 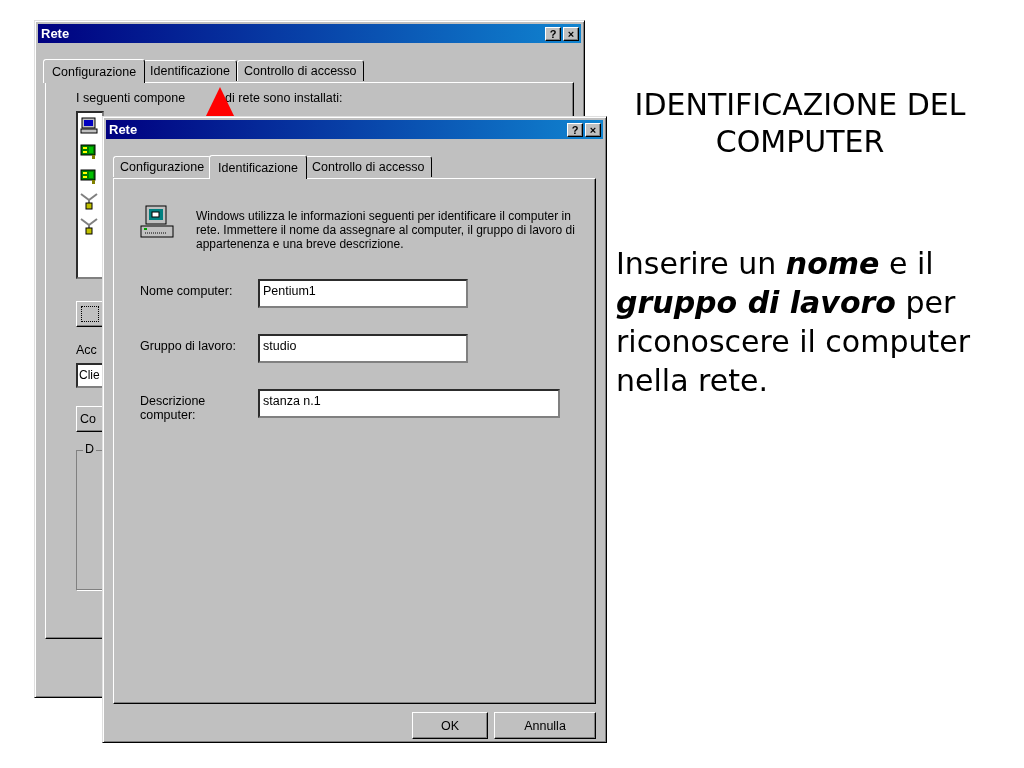 I want to click on add-button, so click(x=90, y=314).